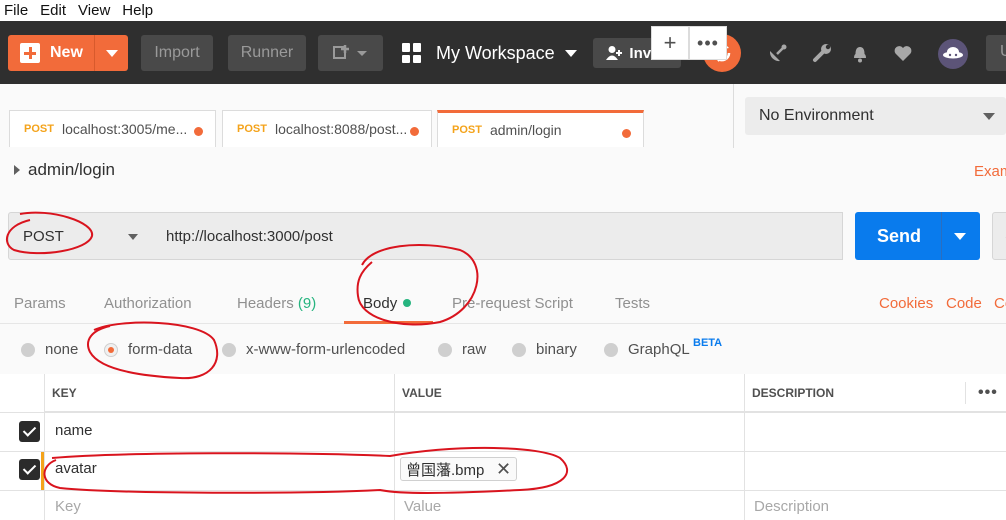 The height and width of the screenshot is (520, 1006). I want to click on save-button: S, so click(999, 236).